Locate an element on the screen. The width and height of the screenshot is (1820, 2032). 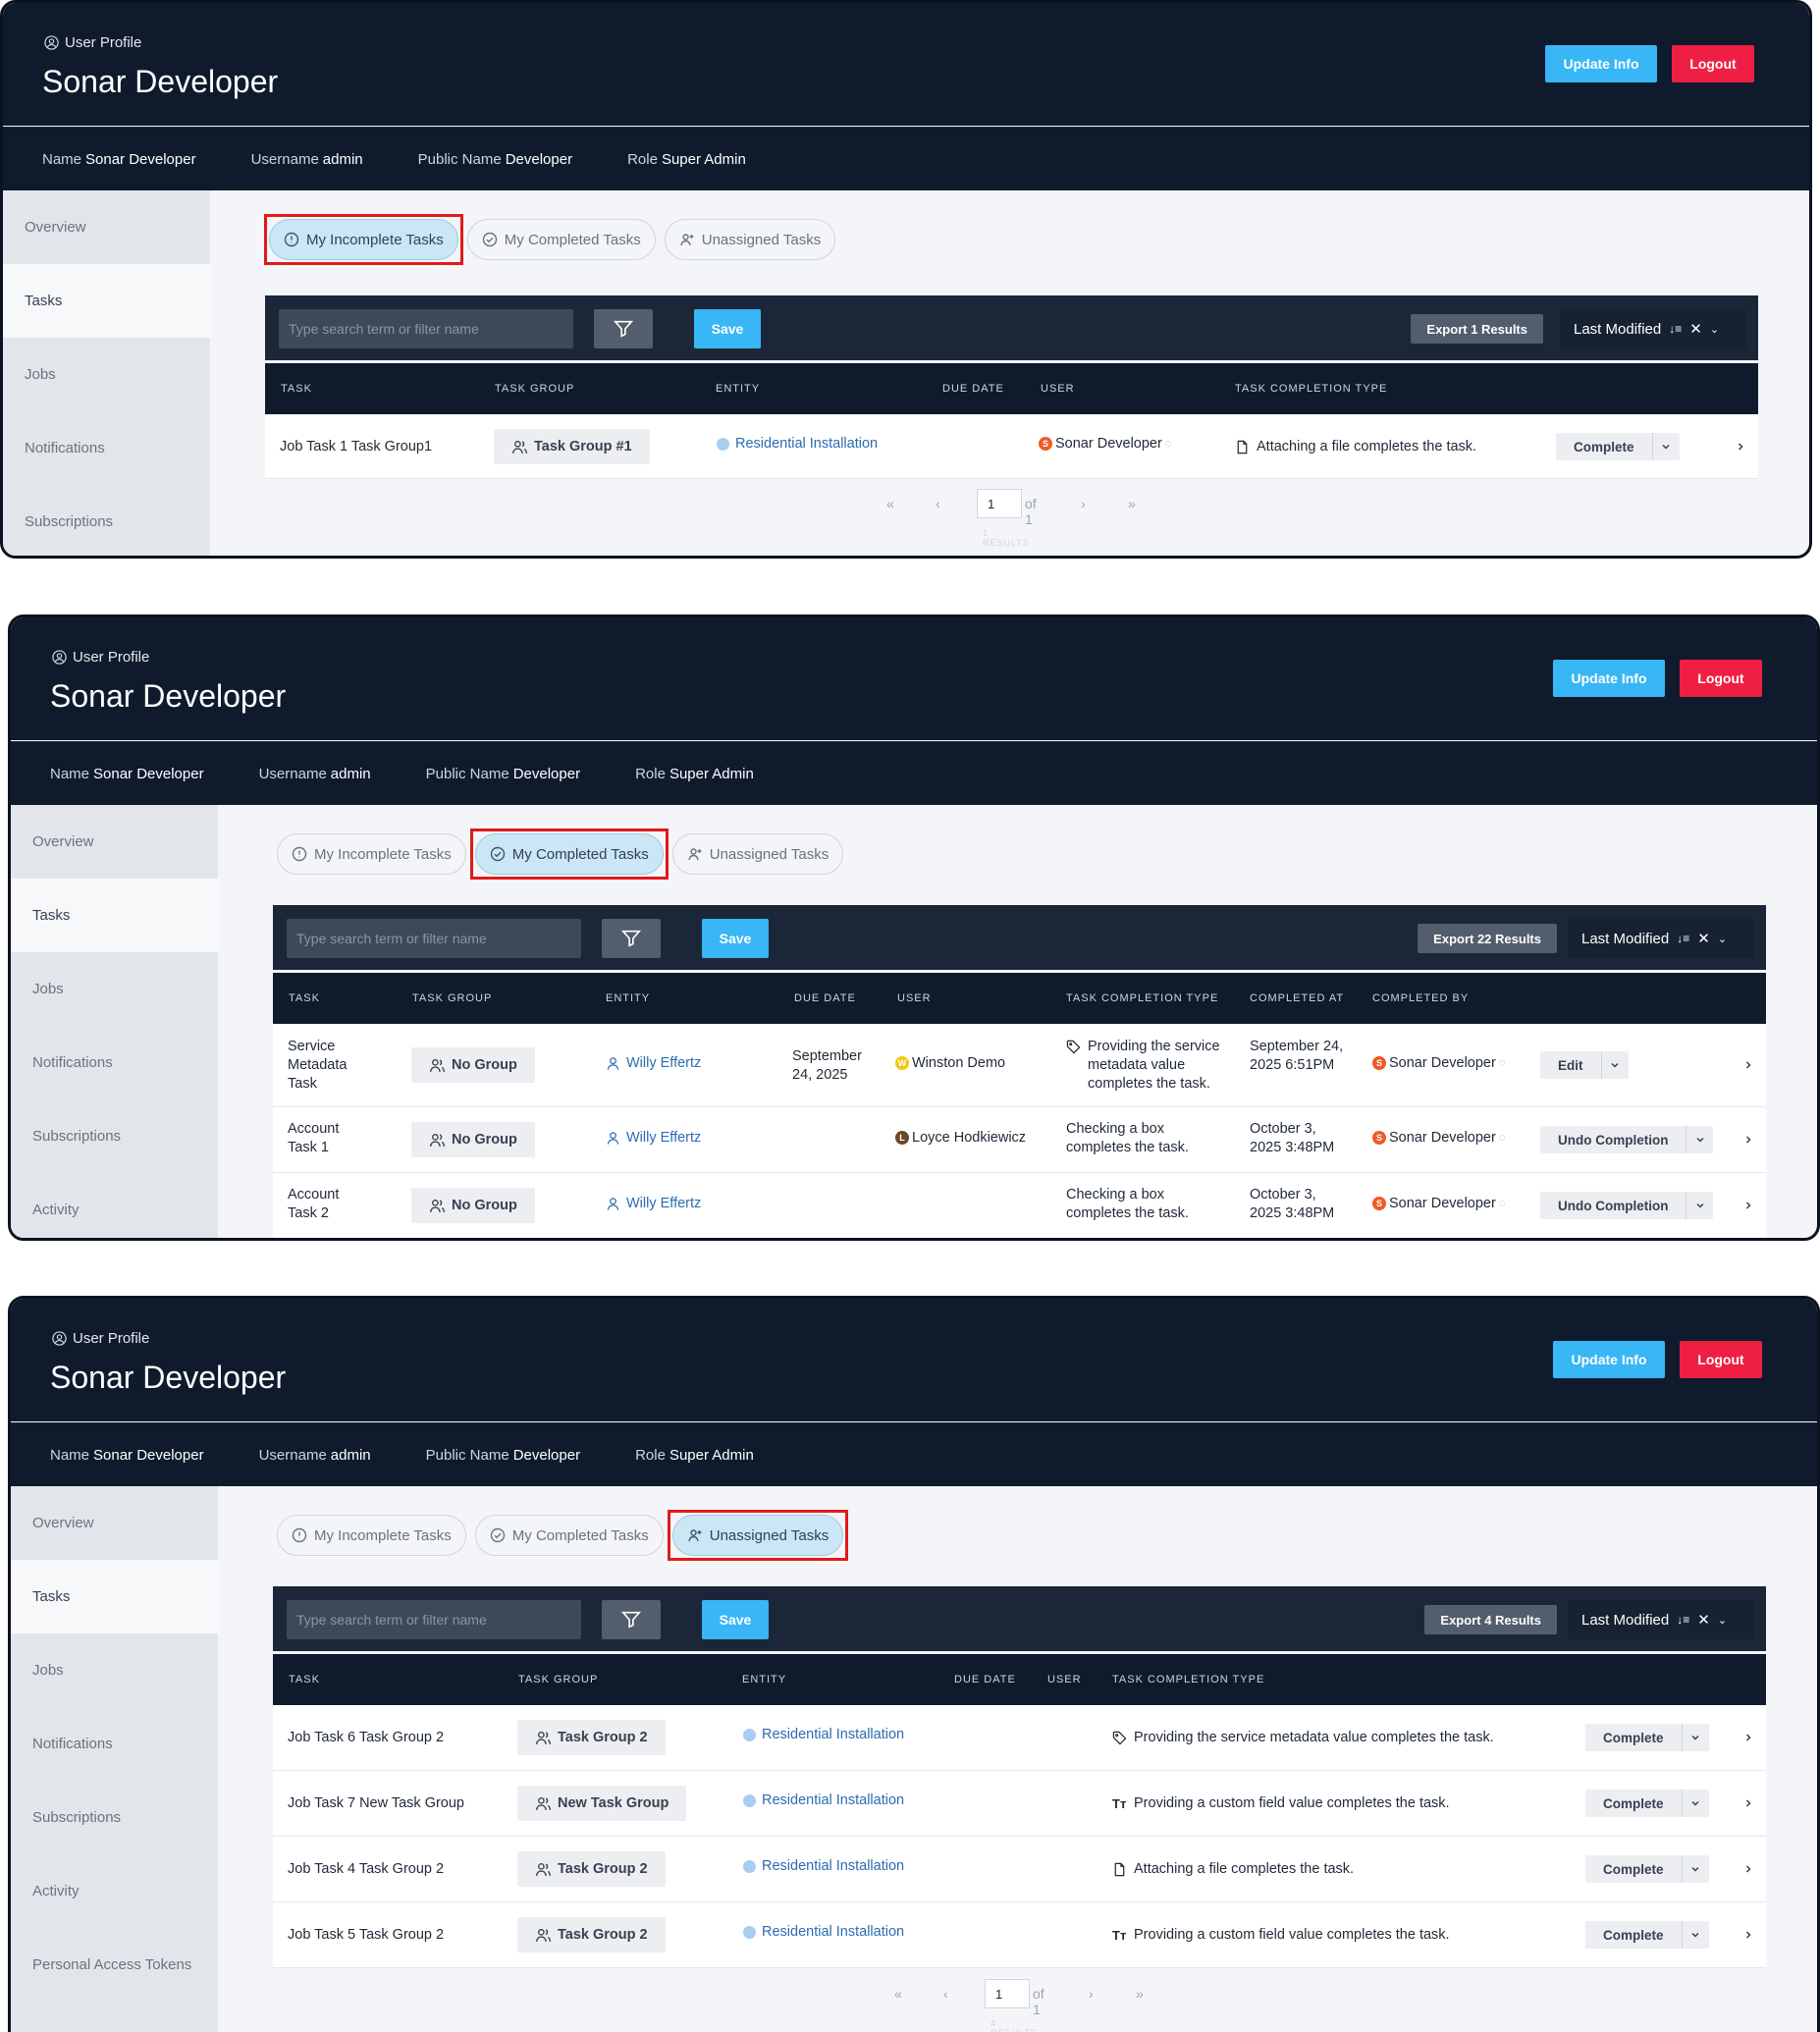
export-button: Export 4 Results is located at coordinates (1490, 1619).